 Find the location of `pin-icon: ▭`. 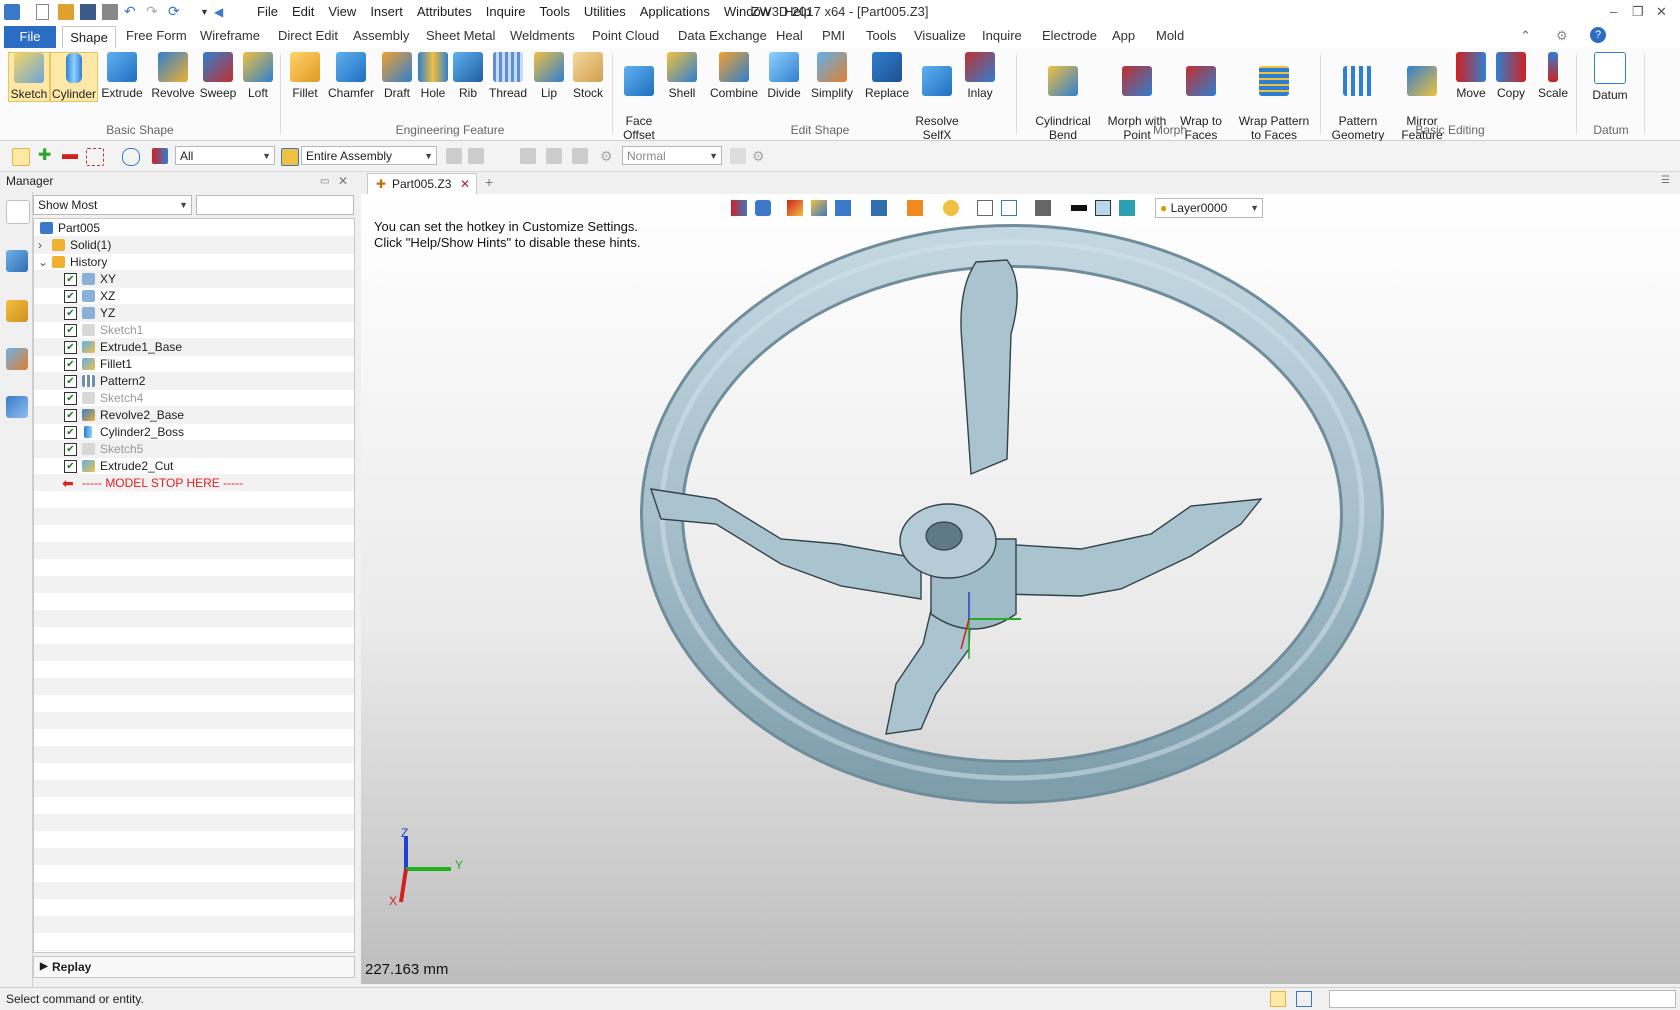

pin-icon: ▭ is located at coordinates (324, 181).